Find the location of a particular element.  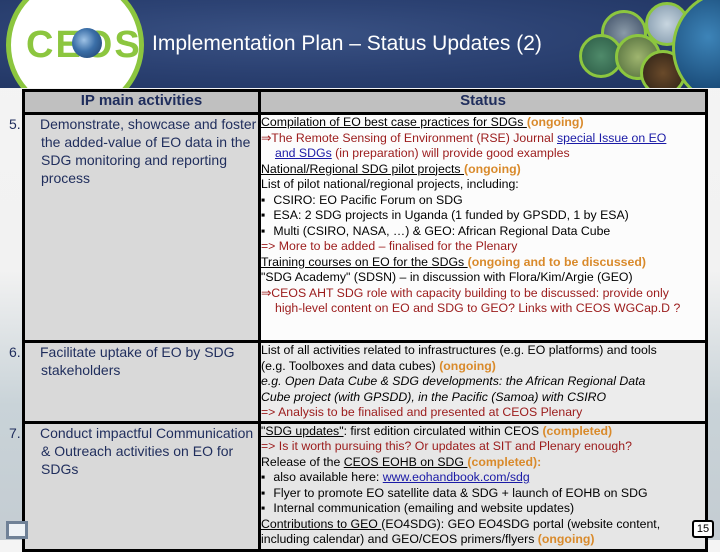

list-item: CSIRO: EO Pacific Forum on SDG is located at coordinates (483, 201).